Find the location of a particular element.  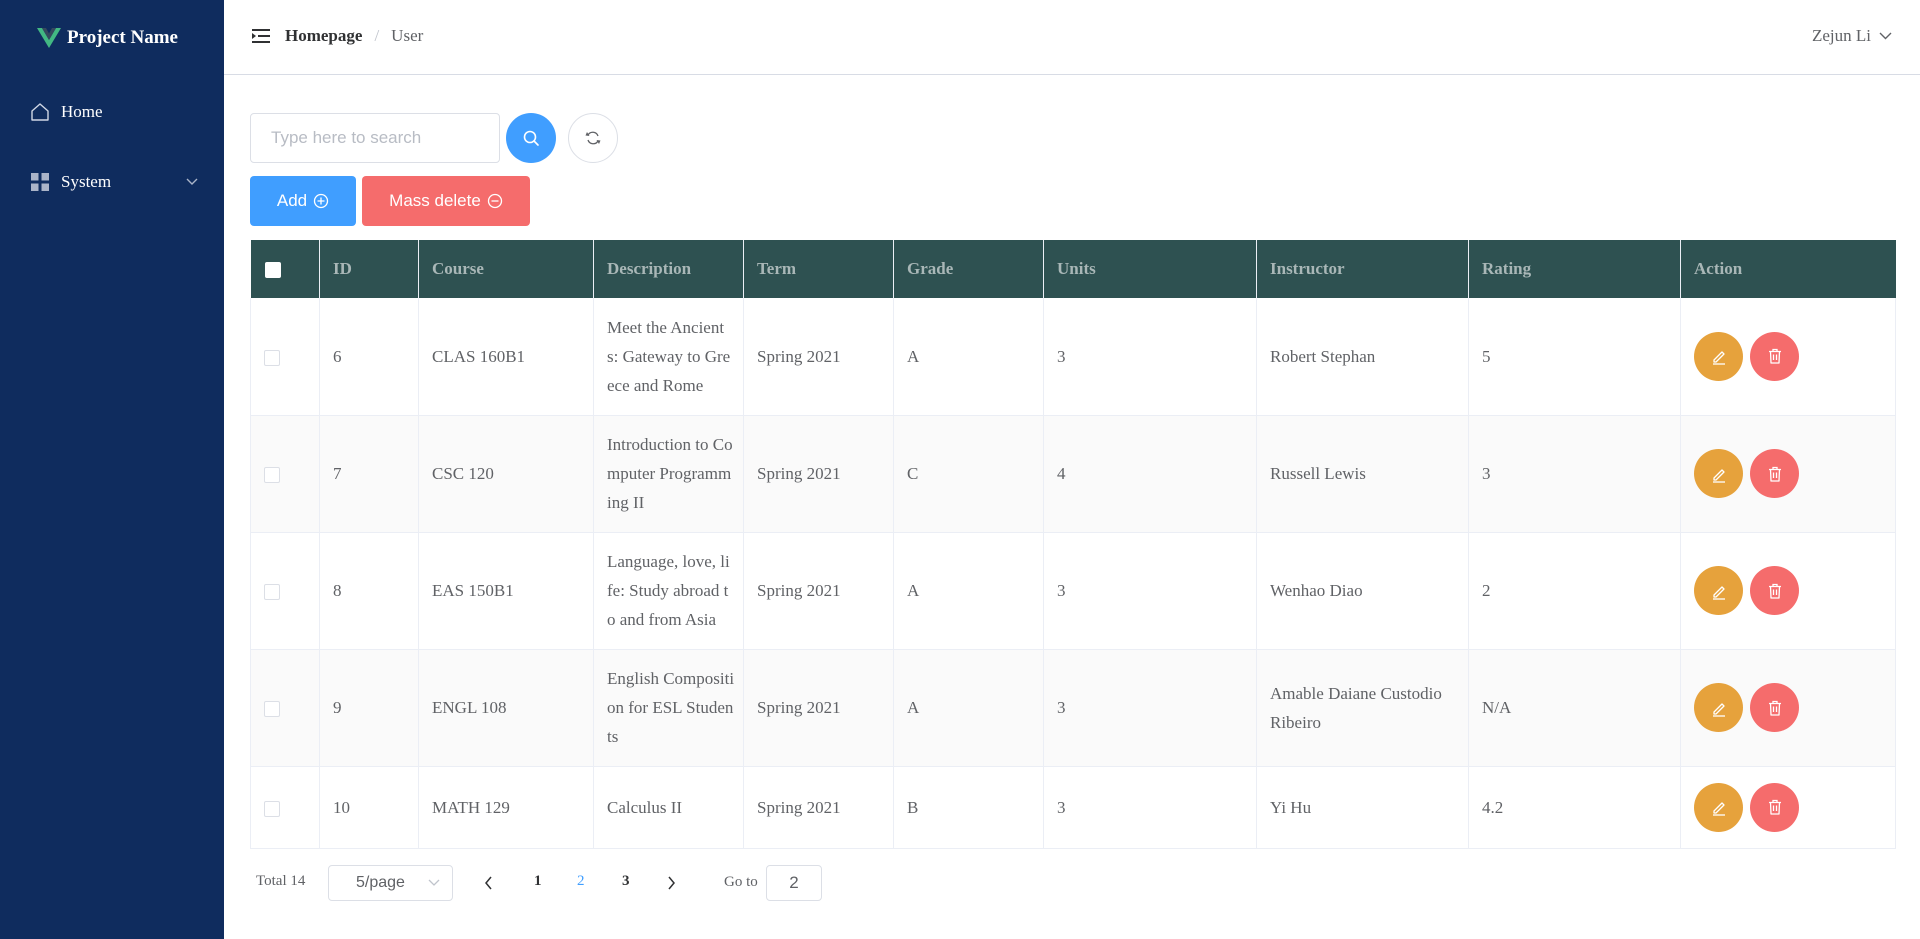

breadcrumb-current: User is located at coordinates (407, 35).